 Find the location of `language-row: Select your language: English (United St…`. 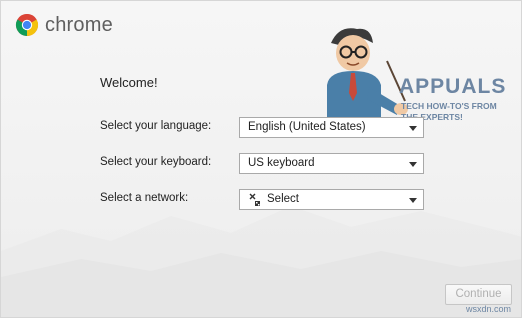

language-row: Select your language: English (United St… is located at coordinates (265, 128).